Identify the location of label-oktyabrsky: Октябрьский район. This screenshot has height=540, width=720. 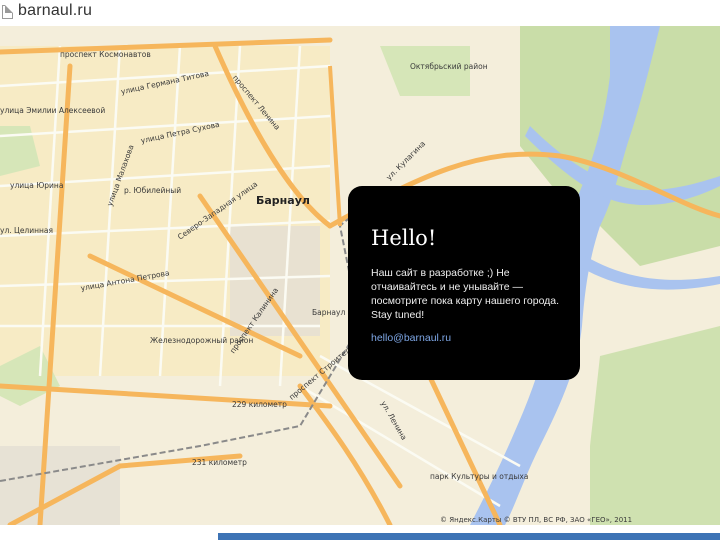
(449, 66).